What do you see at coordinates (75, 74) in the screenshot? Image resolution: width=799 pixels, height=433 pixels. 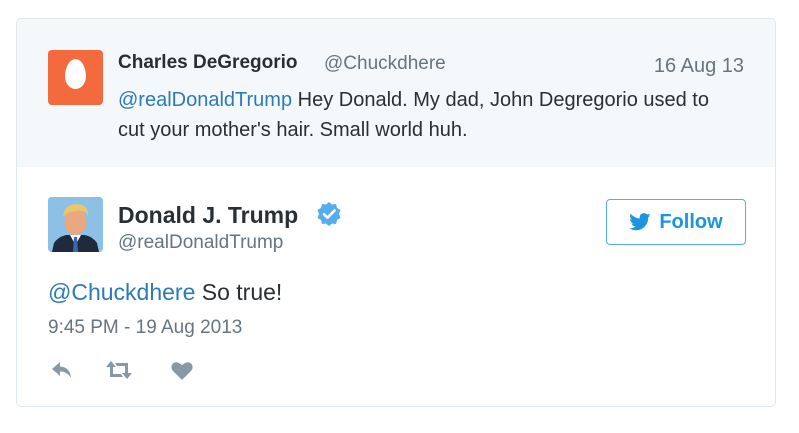 I see `egg-icon` at bounding box center [75, 74].